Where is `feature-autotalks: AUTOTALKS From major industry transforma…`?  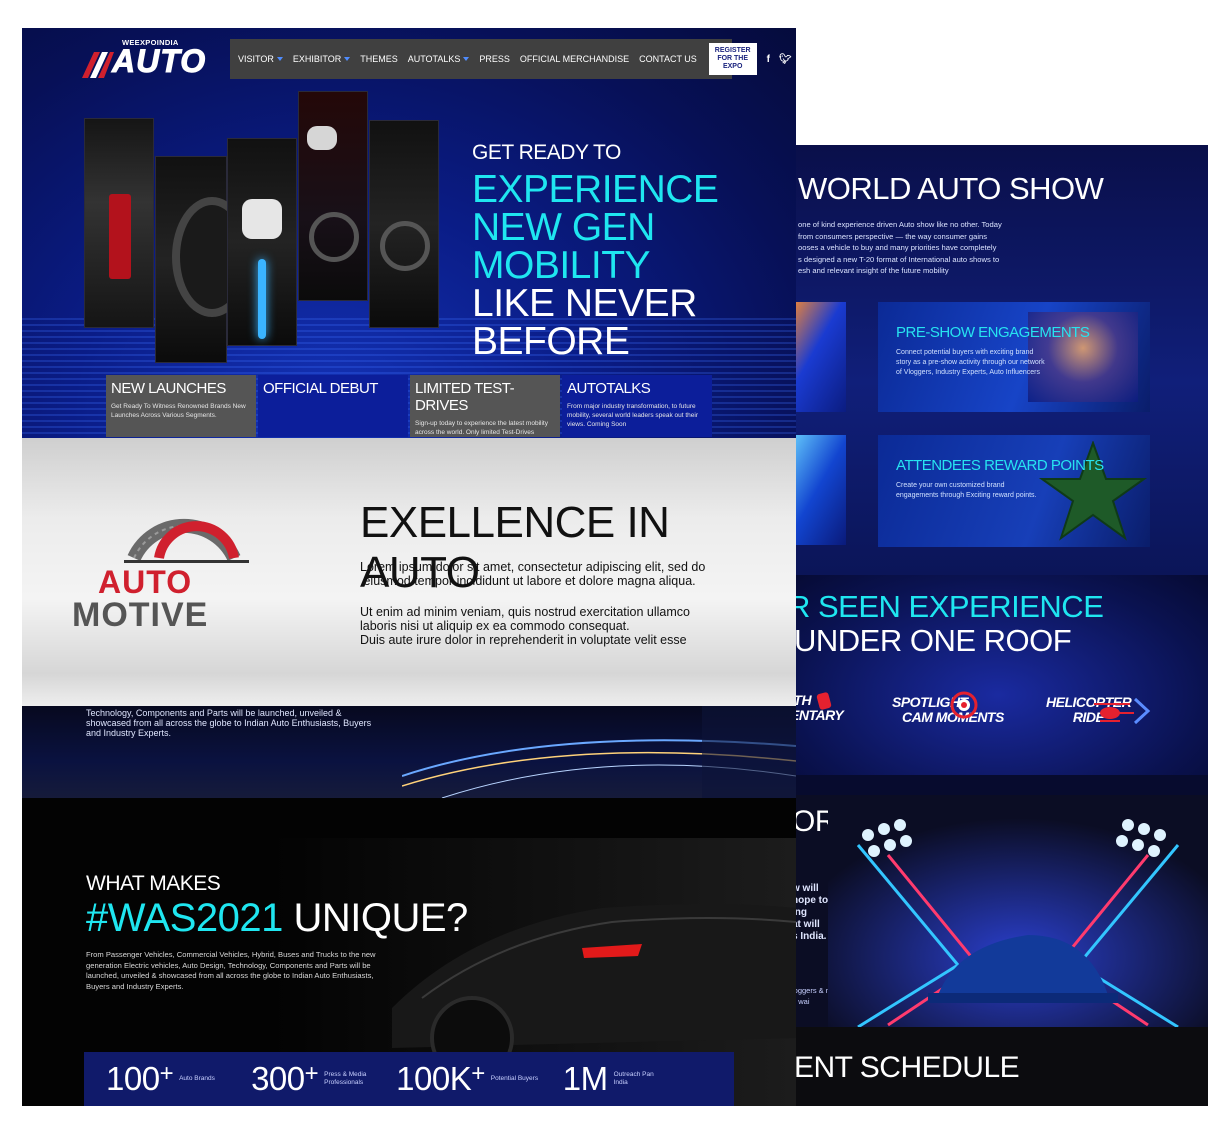 feature-autotalks: AUTOTALKS From major industry transforma… is located at coordinates (637, 406).